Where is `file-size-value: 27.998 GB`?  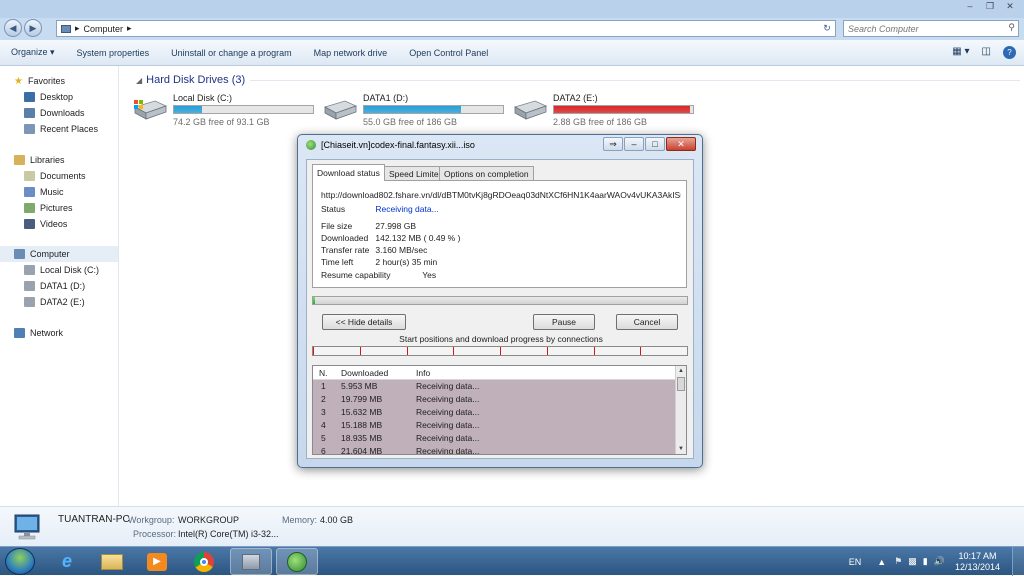
file-size-value: 27.998 GB is located at coordinates (396, 226).